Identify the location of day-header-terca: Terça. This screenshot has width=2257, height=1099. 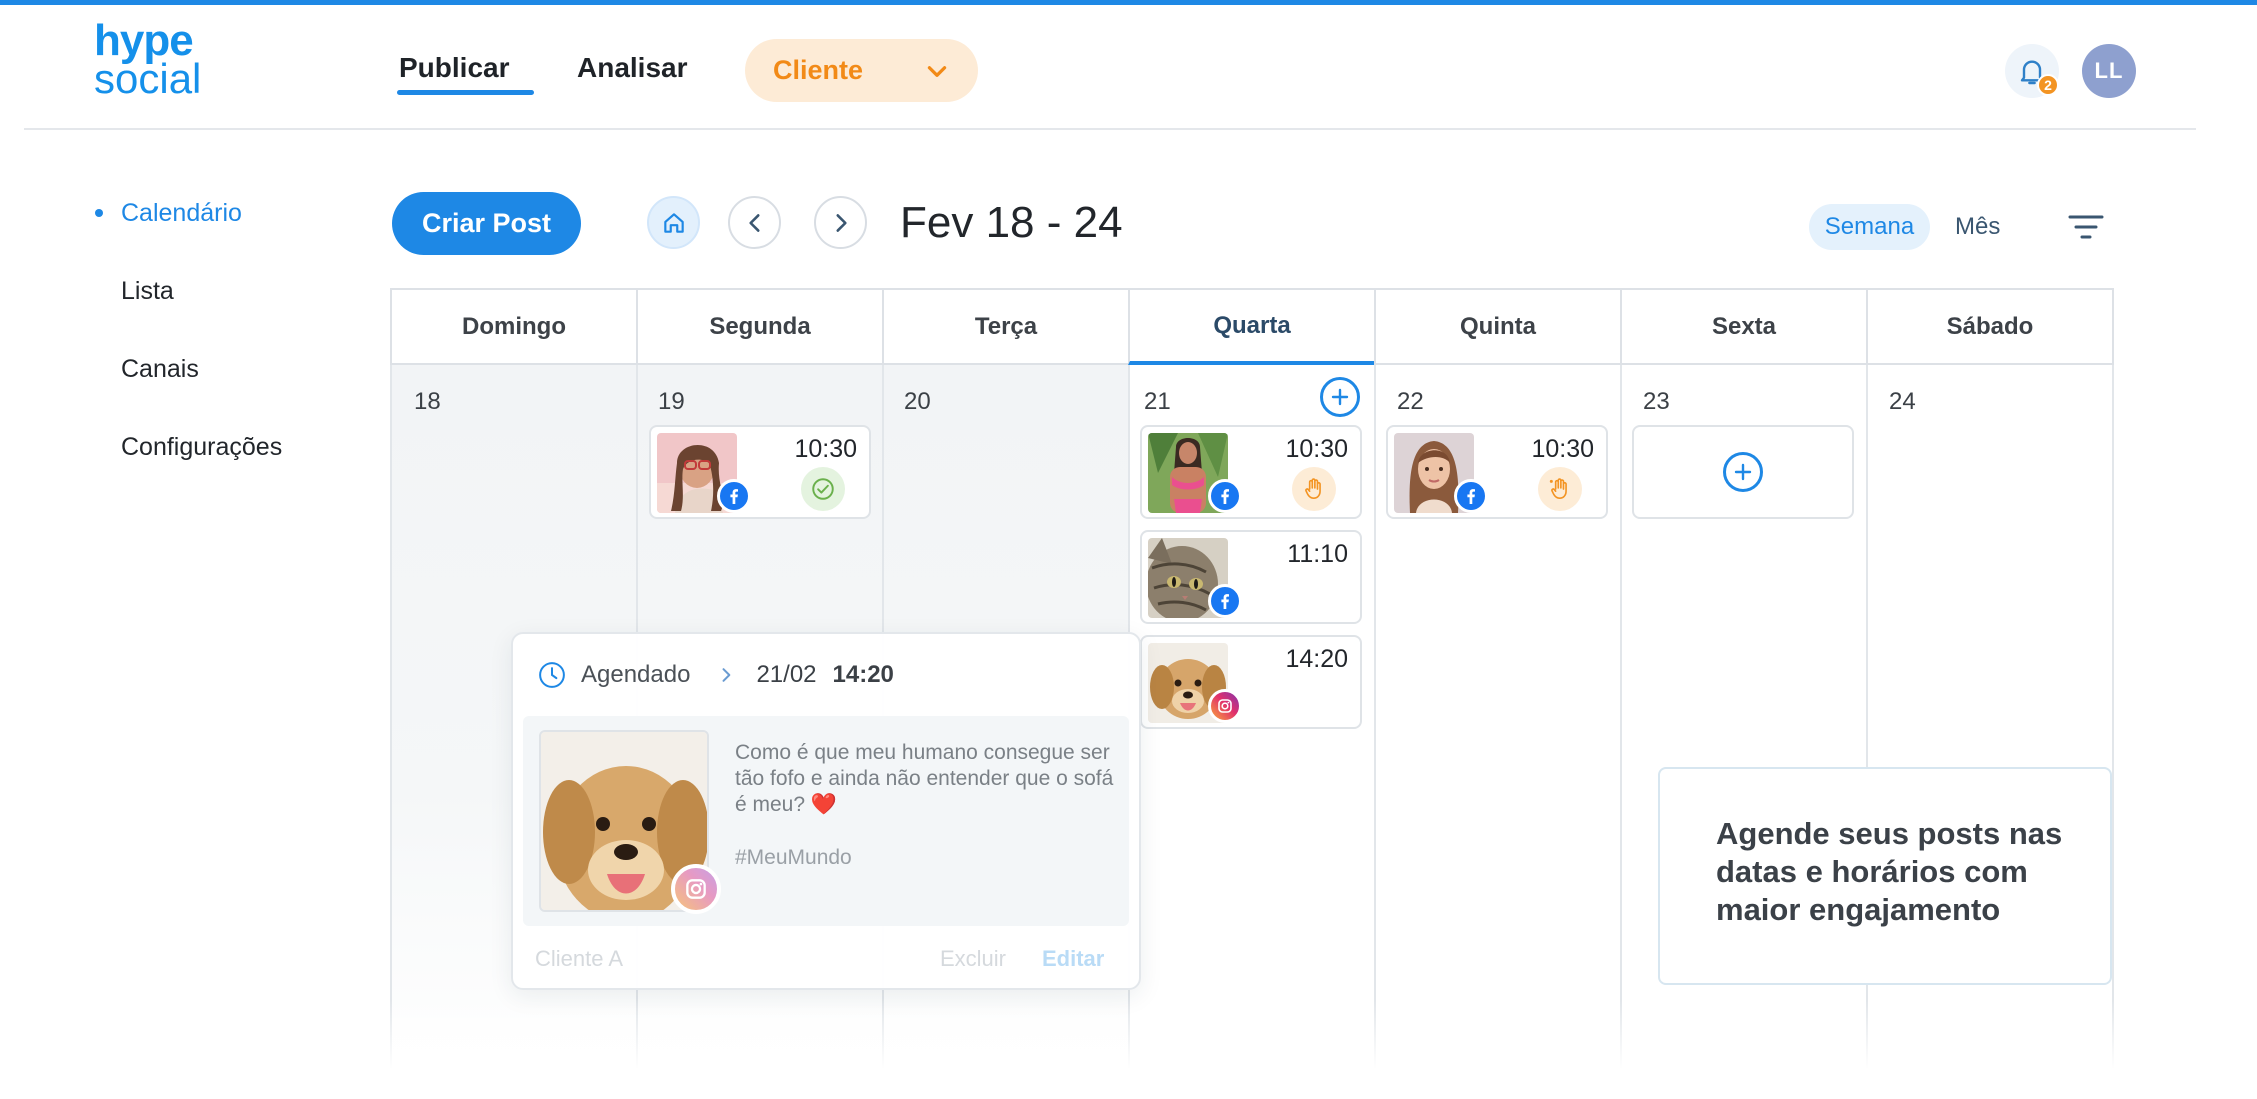
(1005, 326).